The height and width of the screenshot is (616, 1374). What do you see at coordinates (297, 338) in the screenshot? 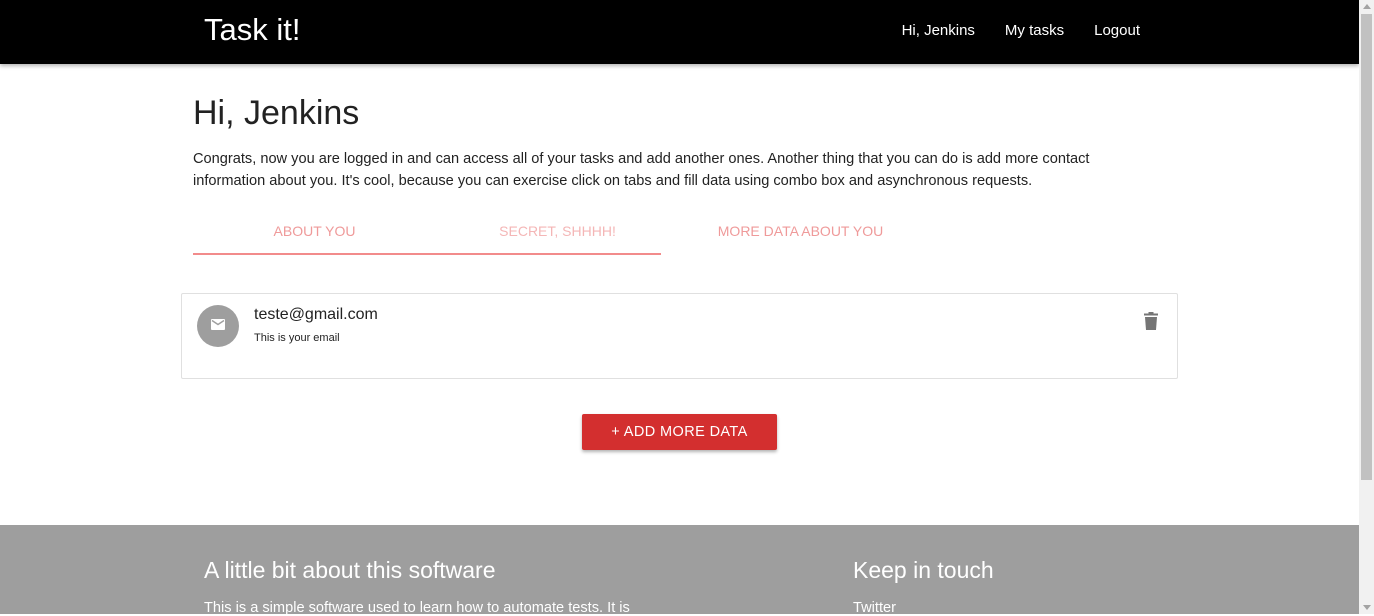
I see `contact-caption: This is your email` at bounding box center [297, 338].